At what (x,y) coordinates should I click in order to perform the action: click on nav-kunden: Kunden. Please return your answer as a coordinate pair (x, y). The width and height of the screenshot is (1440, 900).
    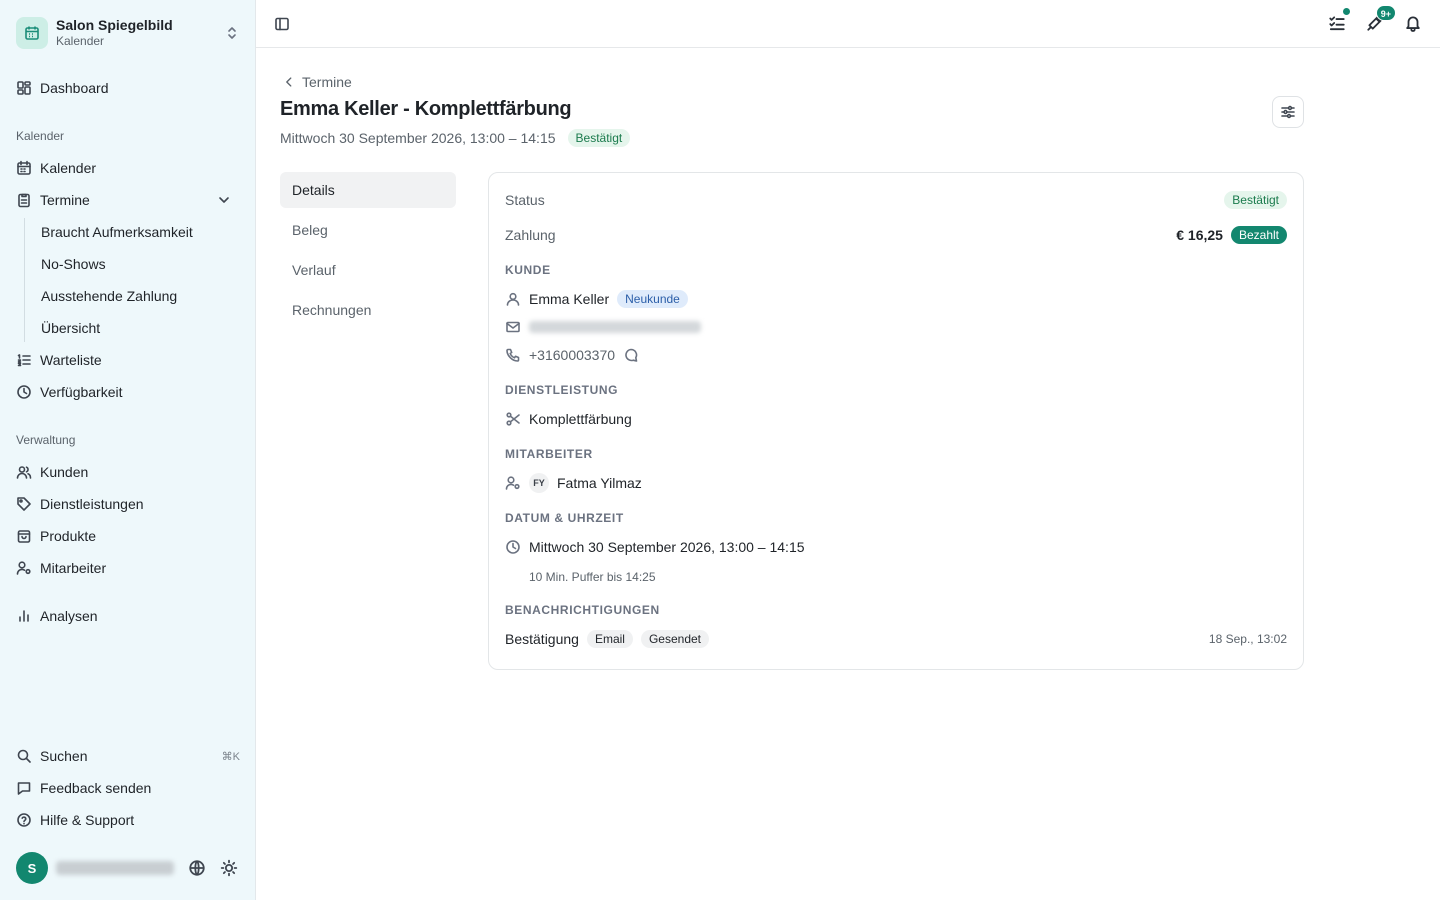
    Looking at the image, I should click on (128, 472).